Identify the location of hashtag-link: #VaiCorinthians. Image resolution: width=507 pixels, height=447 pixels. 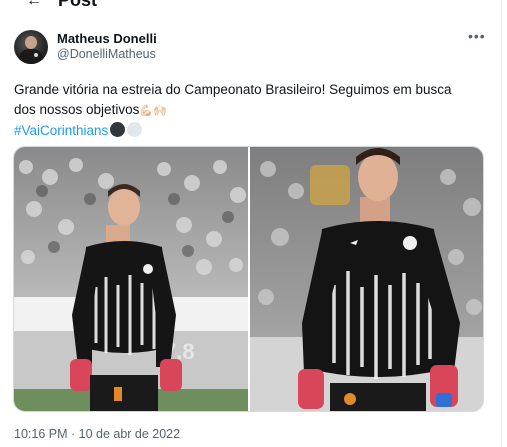
(61, 130).